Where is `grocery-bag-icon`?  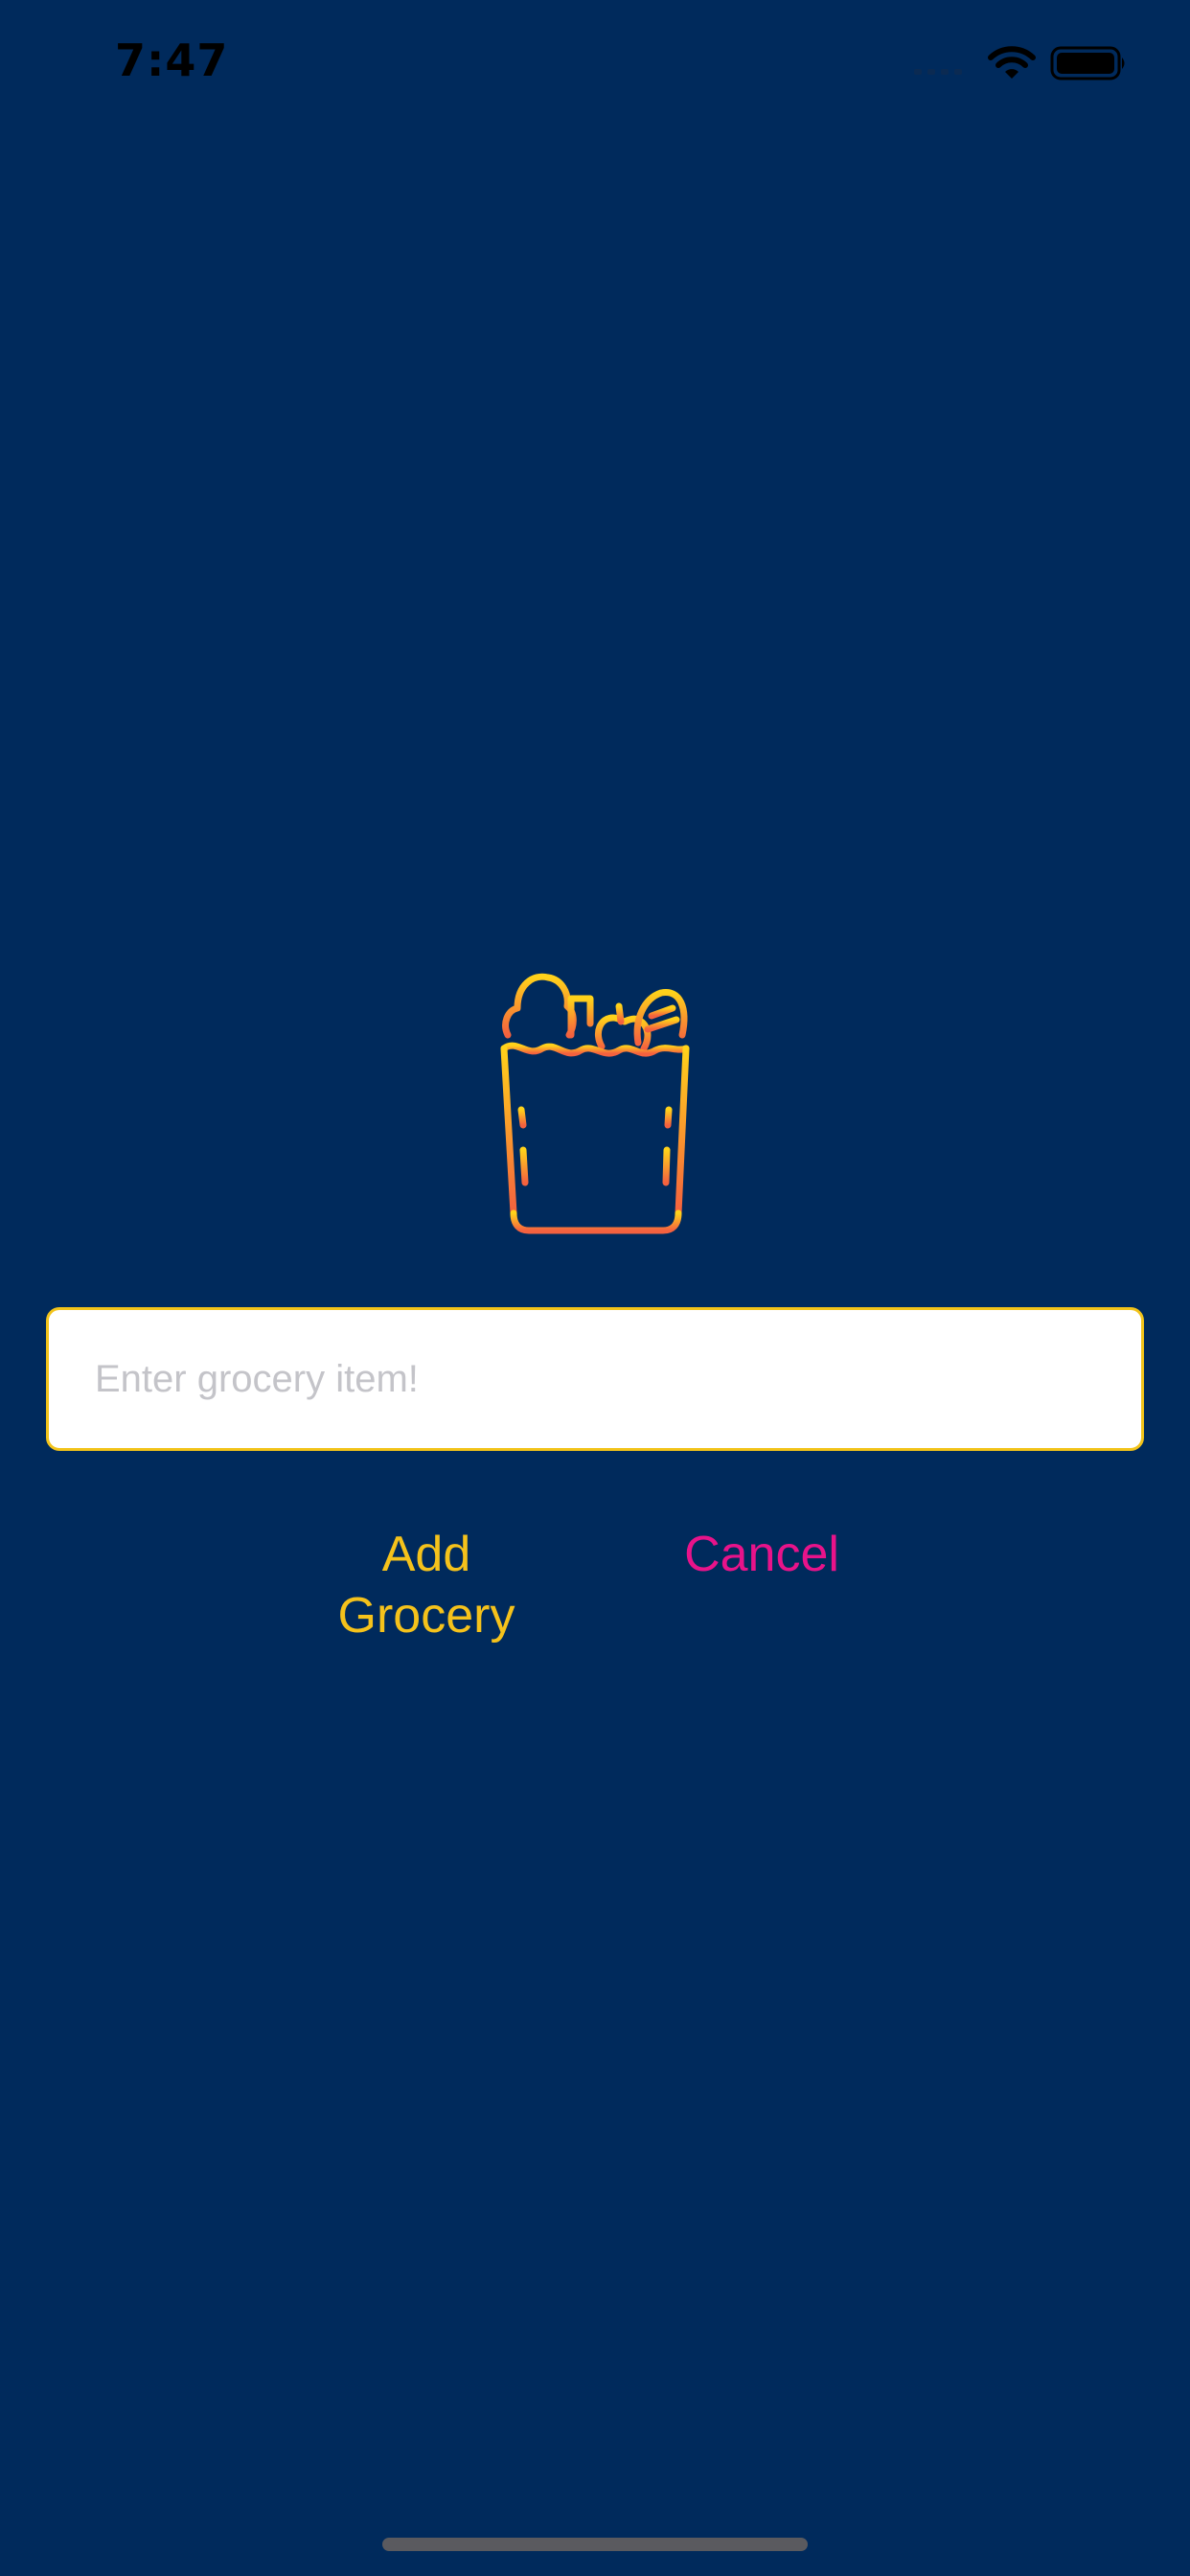 grocery-bag-icon is located at coordinates (595, 1103).